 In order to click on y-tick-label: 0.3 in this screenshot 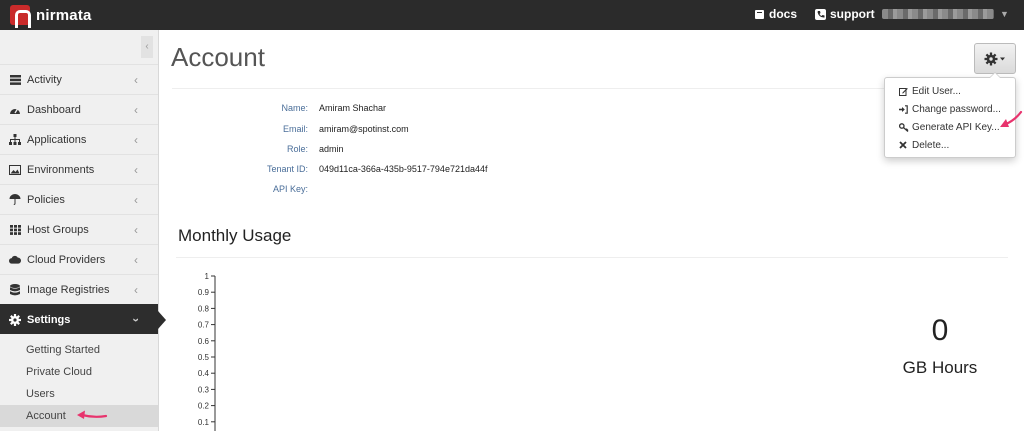, I will do `click(204, 389)`.